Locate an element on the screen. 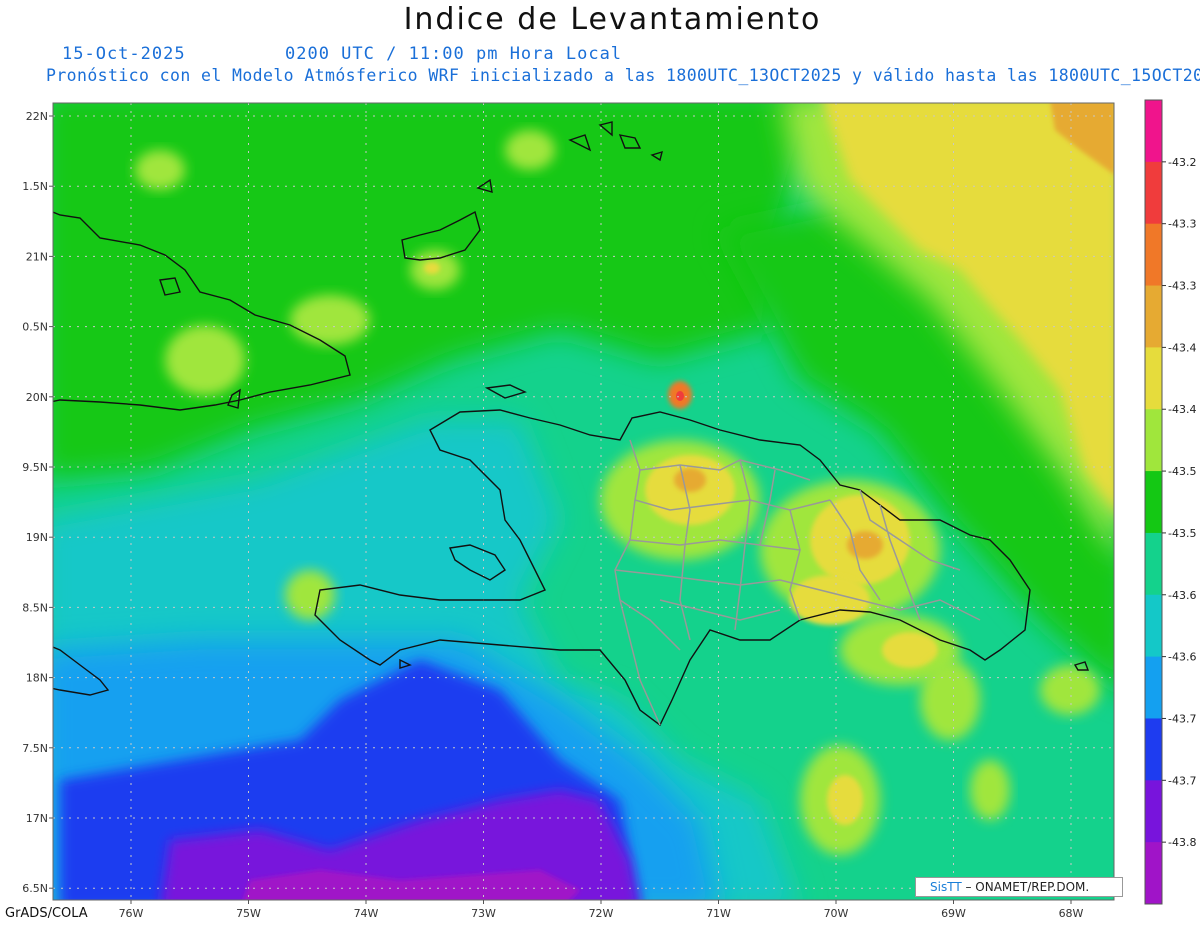 The height and width of the screenshot is (927, 1200). longitude-labels: 76W 75W 74W 73W 72W 71W 70W 69W 68W is located at coordinates (601, 910).